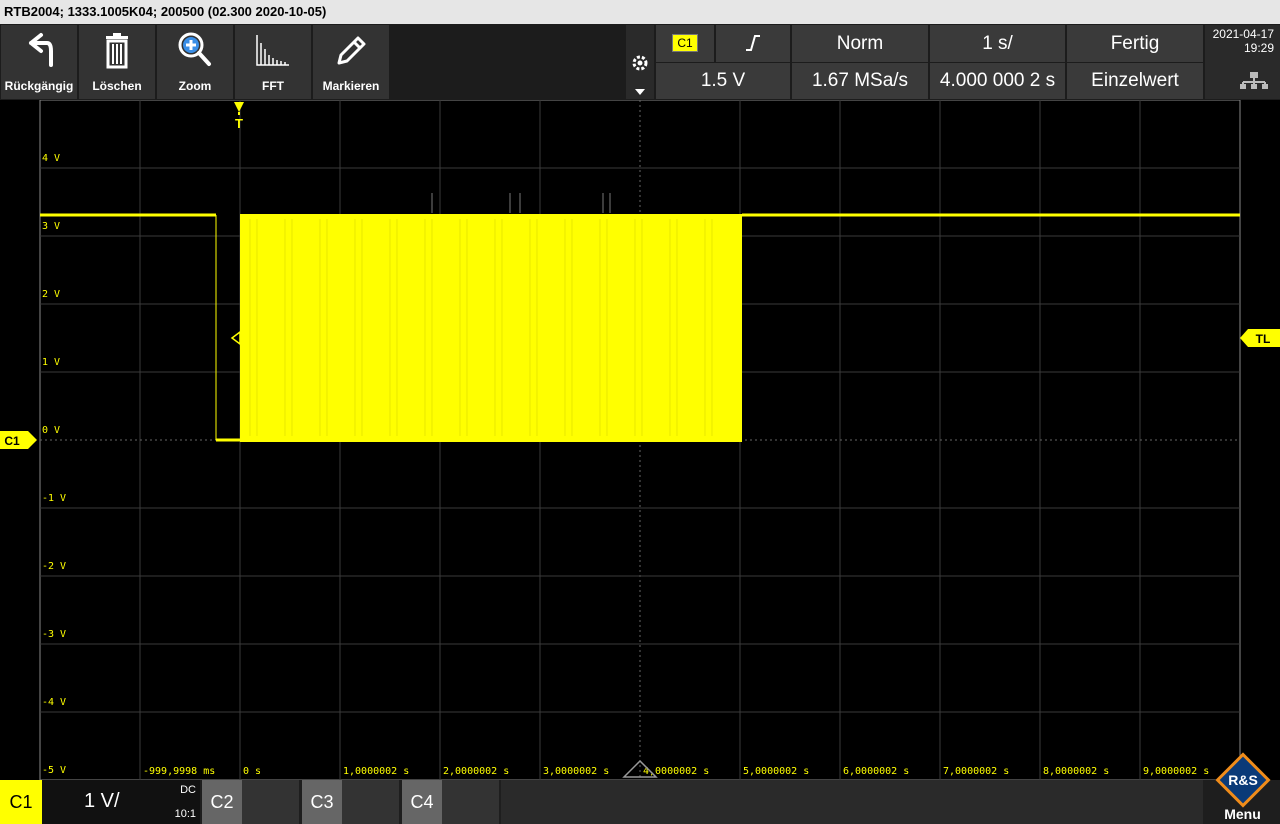 The image size is (1280, 824). I want to click on x-axis-label: 5,0000002 s, so click(776, 771).